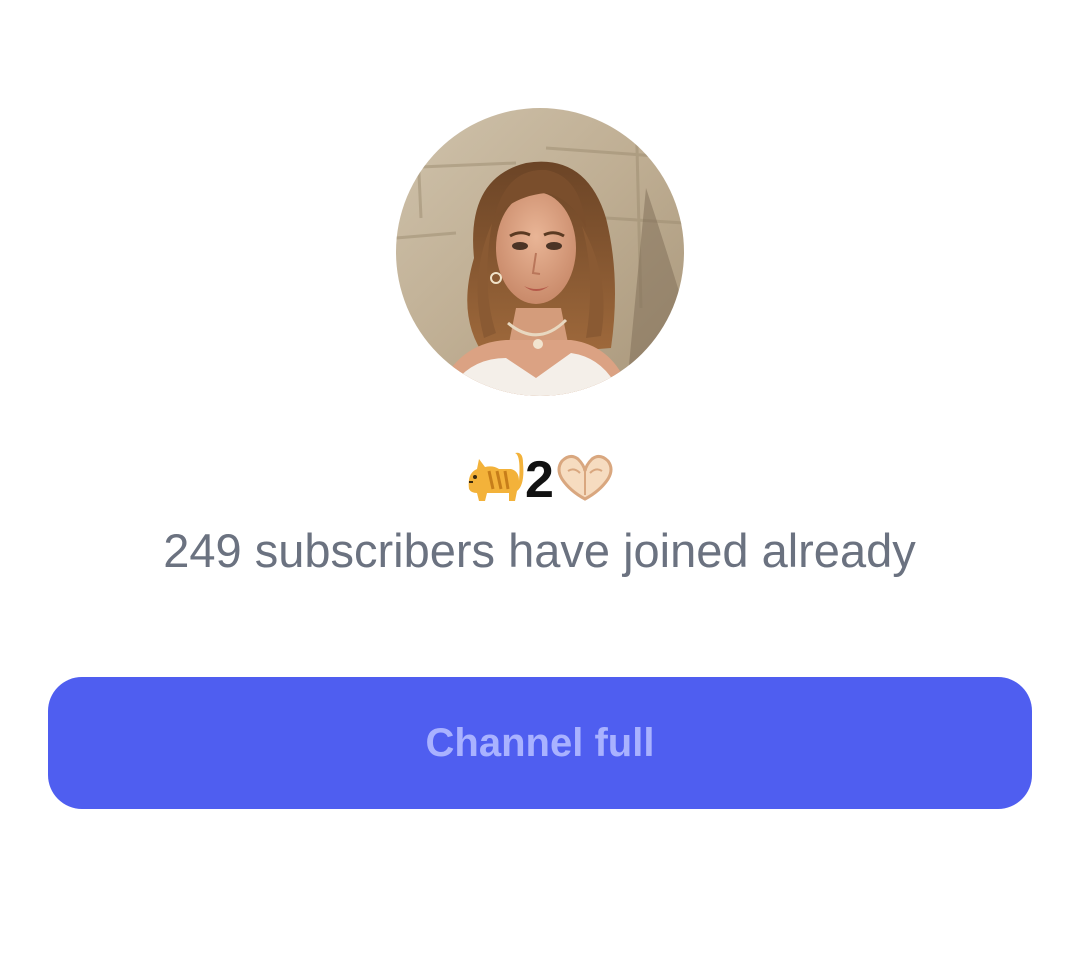 The height and width of the screenshot is (959, 1079). Describe the element at coordinates (494, 483) in the screenshot. I see `cat-icon` at that location.